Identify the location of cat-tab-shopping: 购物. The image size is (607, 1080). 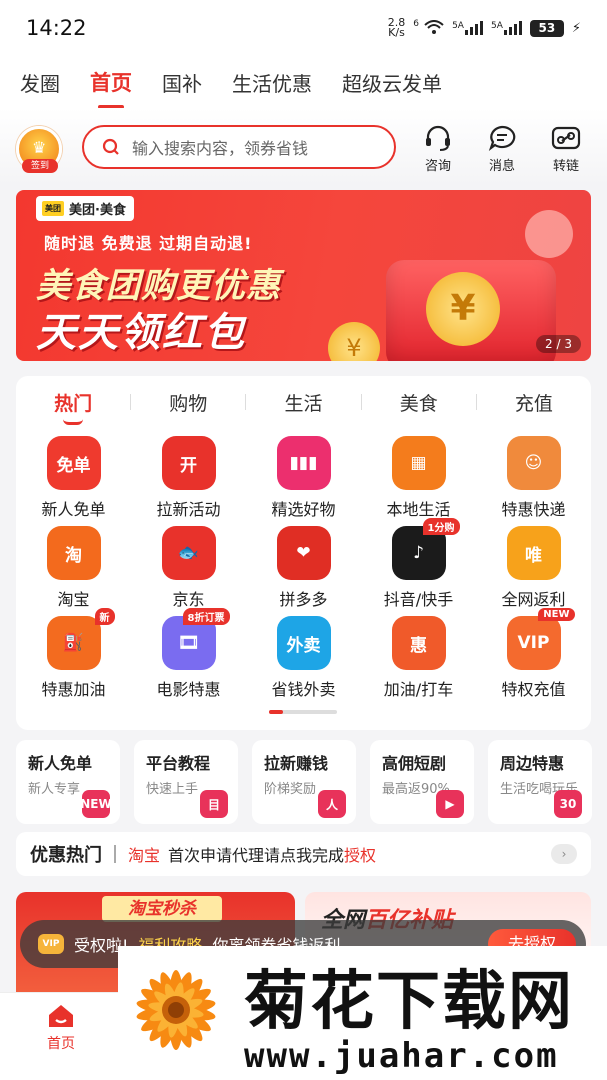
(188, 402).